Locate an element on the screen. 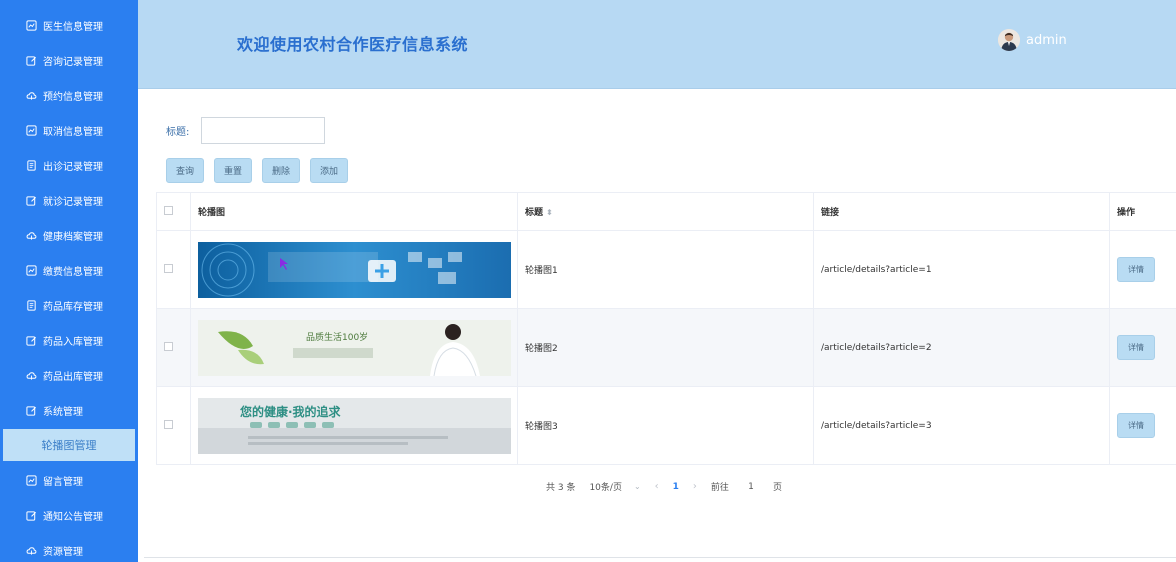  sidebar-item: 取消信息管理 is located at coordinates (69, 130).